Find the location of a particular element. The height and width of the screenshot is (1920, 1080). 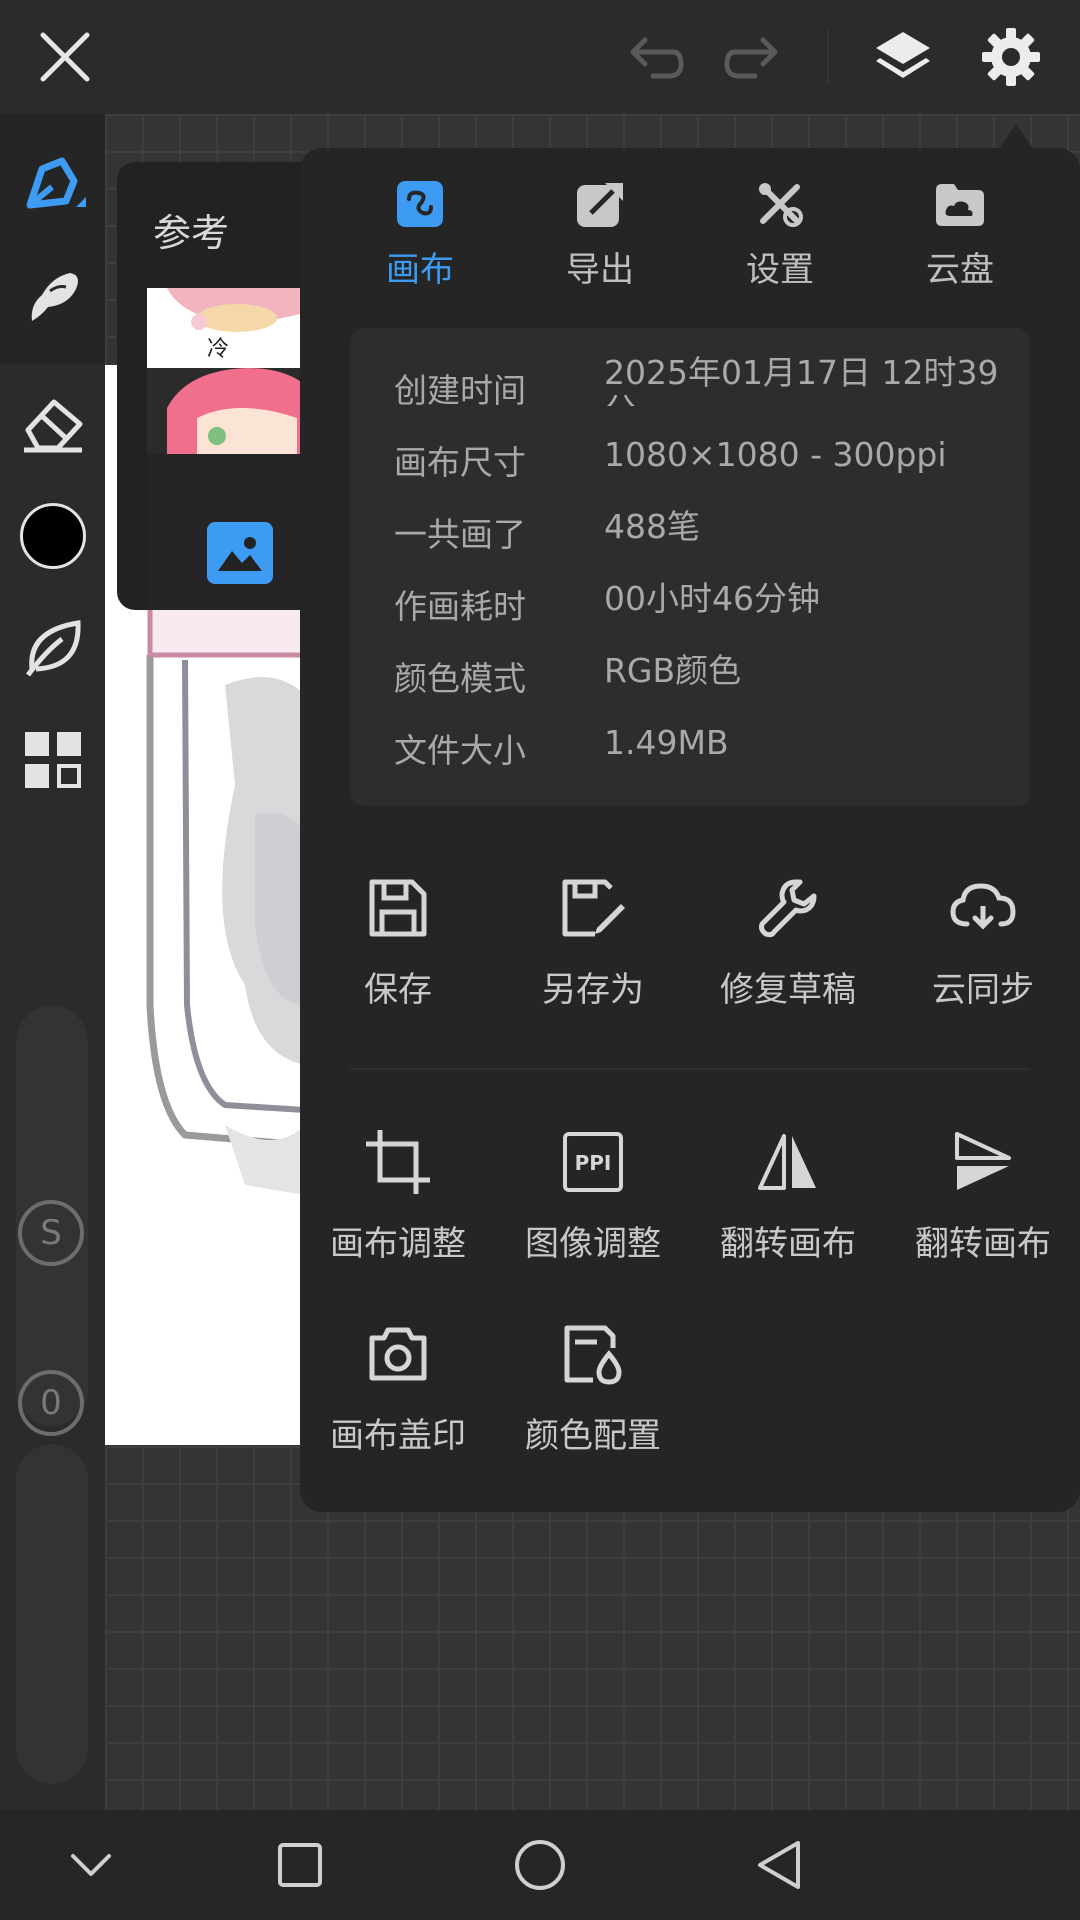

gear-icon is located at coordinates (1011, 57).